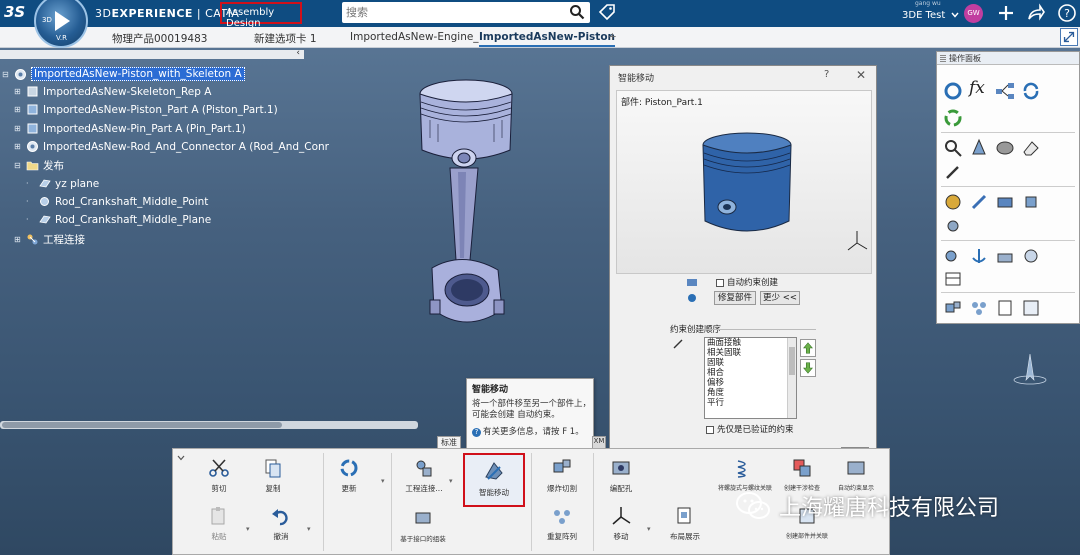 The height and width of the screenshot is (555, 1080). What do you see at coordinates (1005, 256) in the screenshot?
I see `assembly-icon` at bounding box center [1005, 256].